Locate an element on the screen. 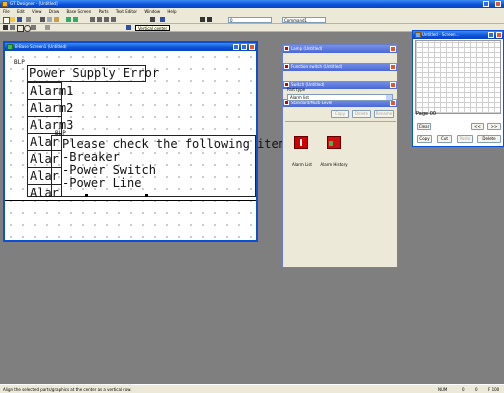  menu-parts: Parts is located at coordinates (104, 11).